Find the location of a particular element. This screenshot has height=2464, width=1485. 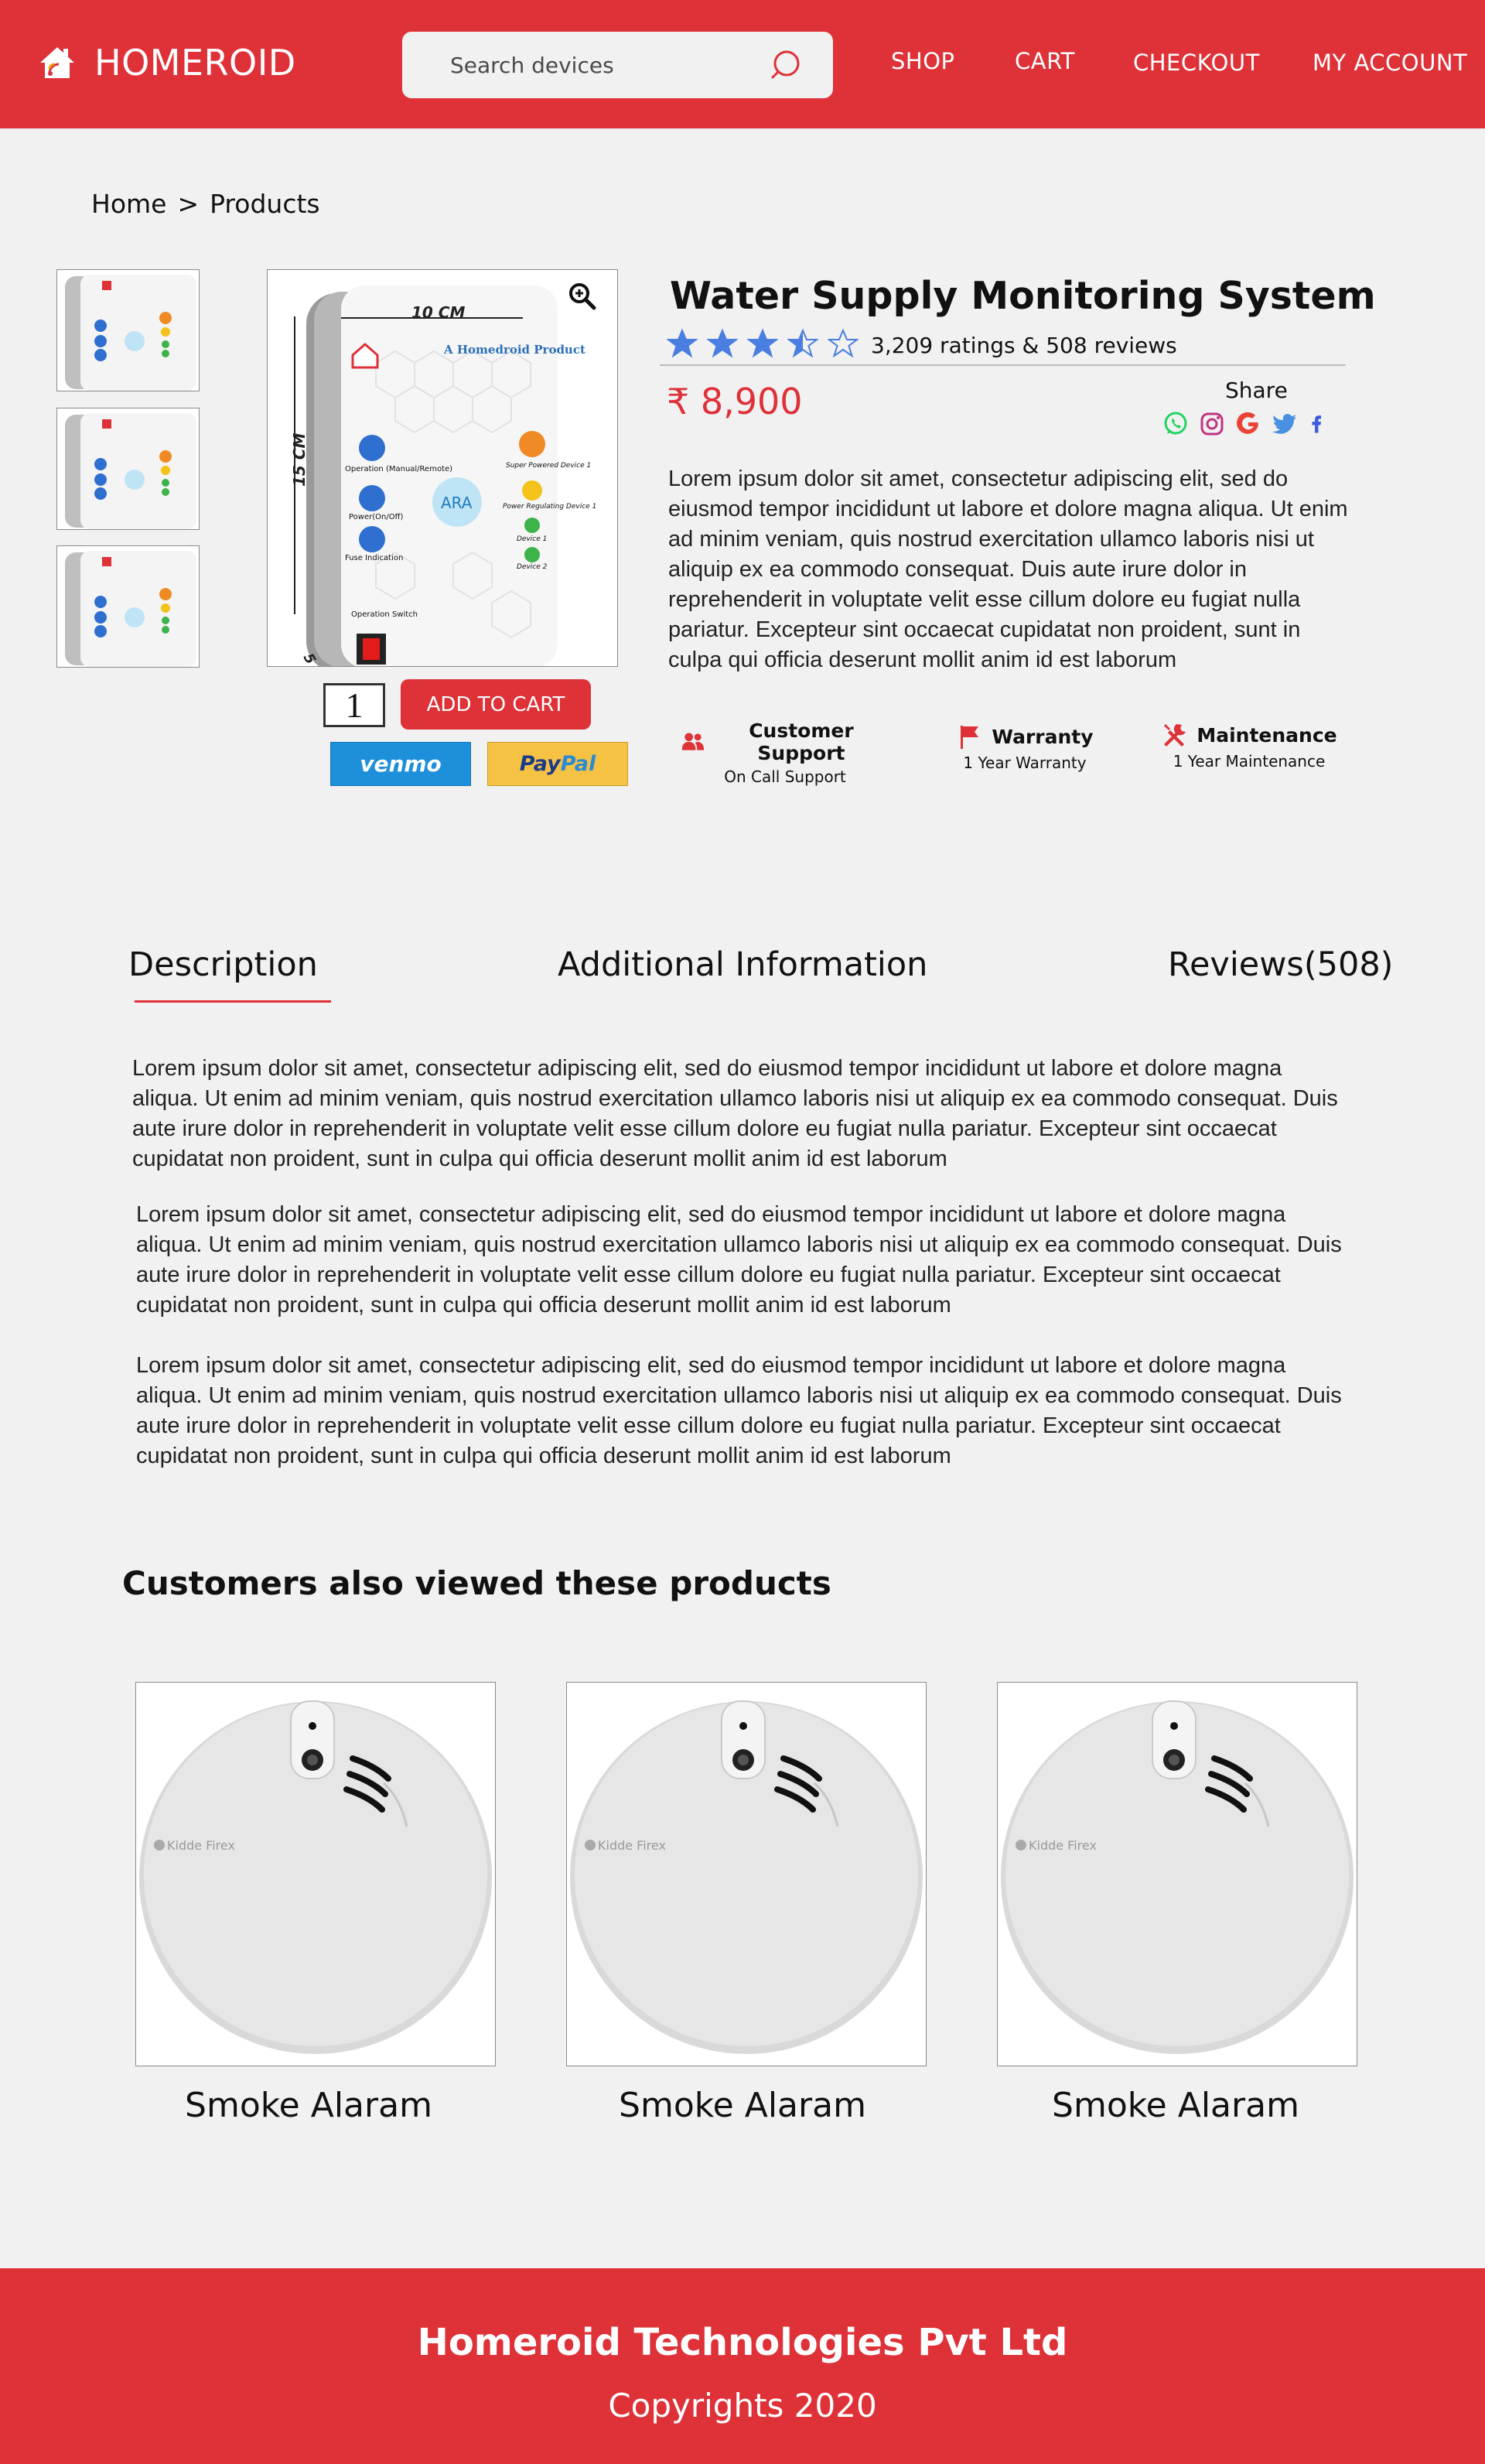

users-icon is located at coordinates (693, 742).